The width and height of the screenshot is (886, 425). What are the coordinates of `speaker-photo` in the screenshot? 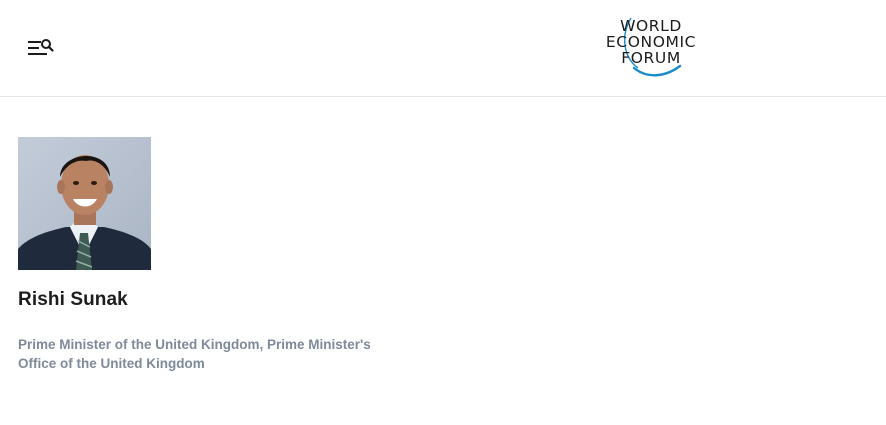 It's located at (84, 203).